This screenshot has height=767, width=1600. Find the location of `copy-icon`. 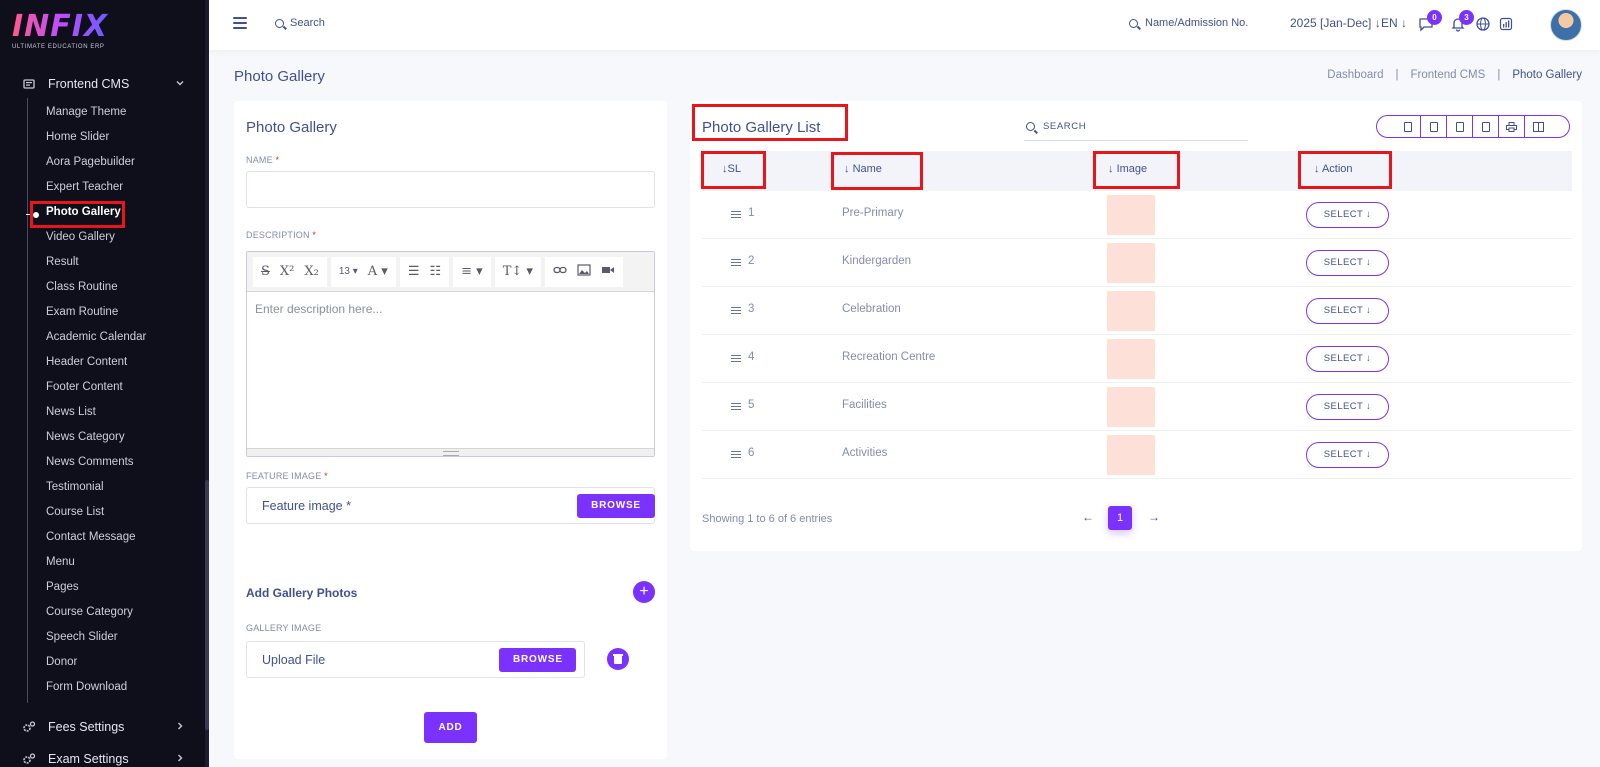

copy-icon is located at coordinates (1408, 126).